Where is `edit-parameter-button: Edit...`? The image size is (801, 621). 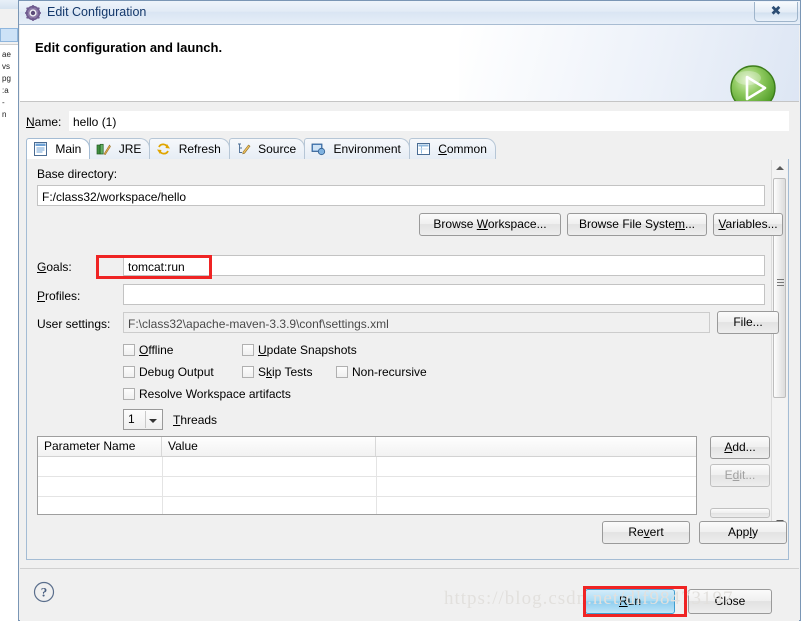
edit-parameter-button: Edit... is located at coordinates (740, 475).